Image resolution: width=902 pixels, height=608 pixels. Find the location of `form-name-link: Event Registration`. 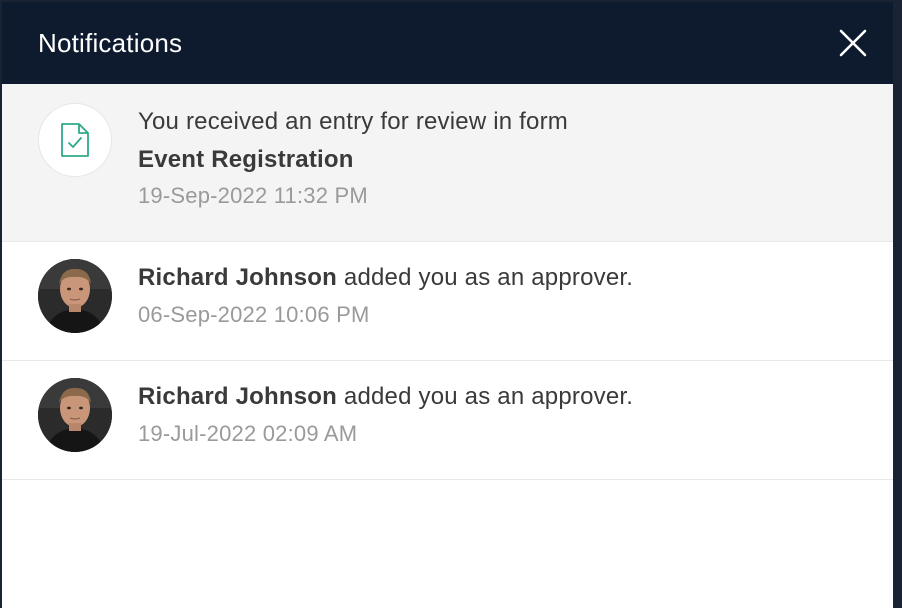

form-name-link: Event Registration is located at coordinates (353, 160).